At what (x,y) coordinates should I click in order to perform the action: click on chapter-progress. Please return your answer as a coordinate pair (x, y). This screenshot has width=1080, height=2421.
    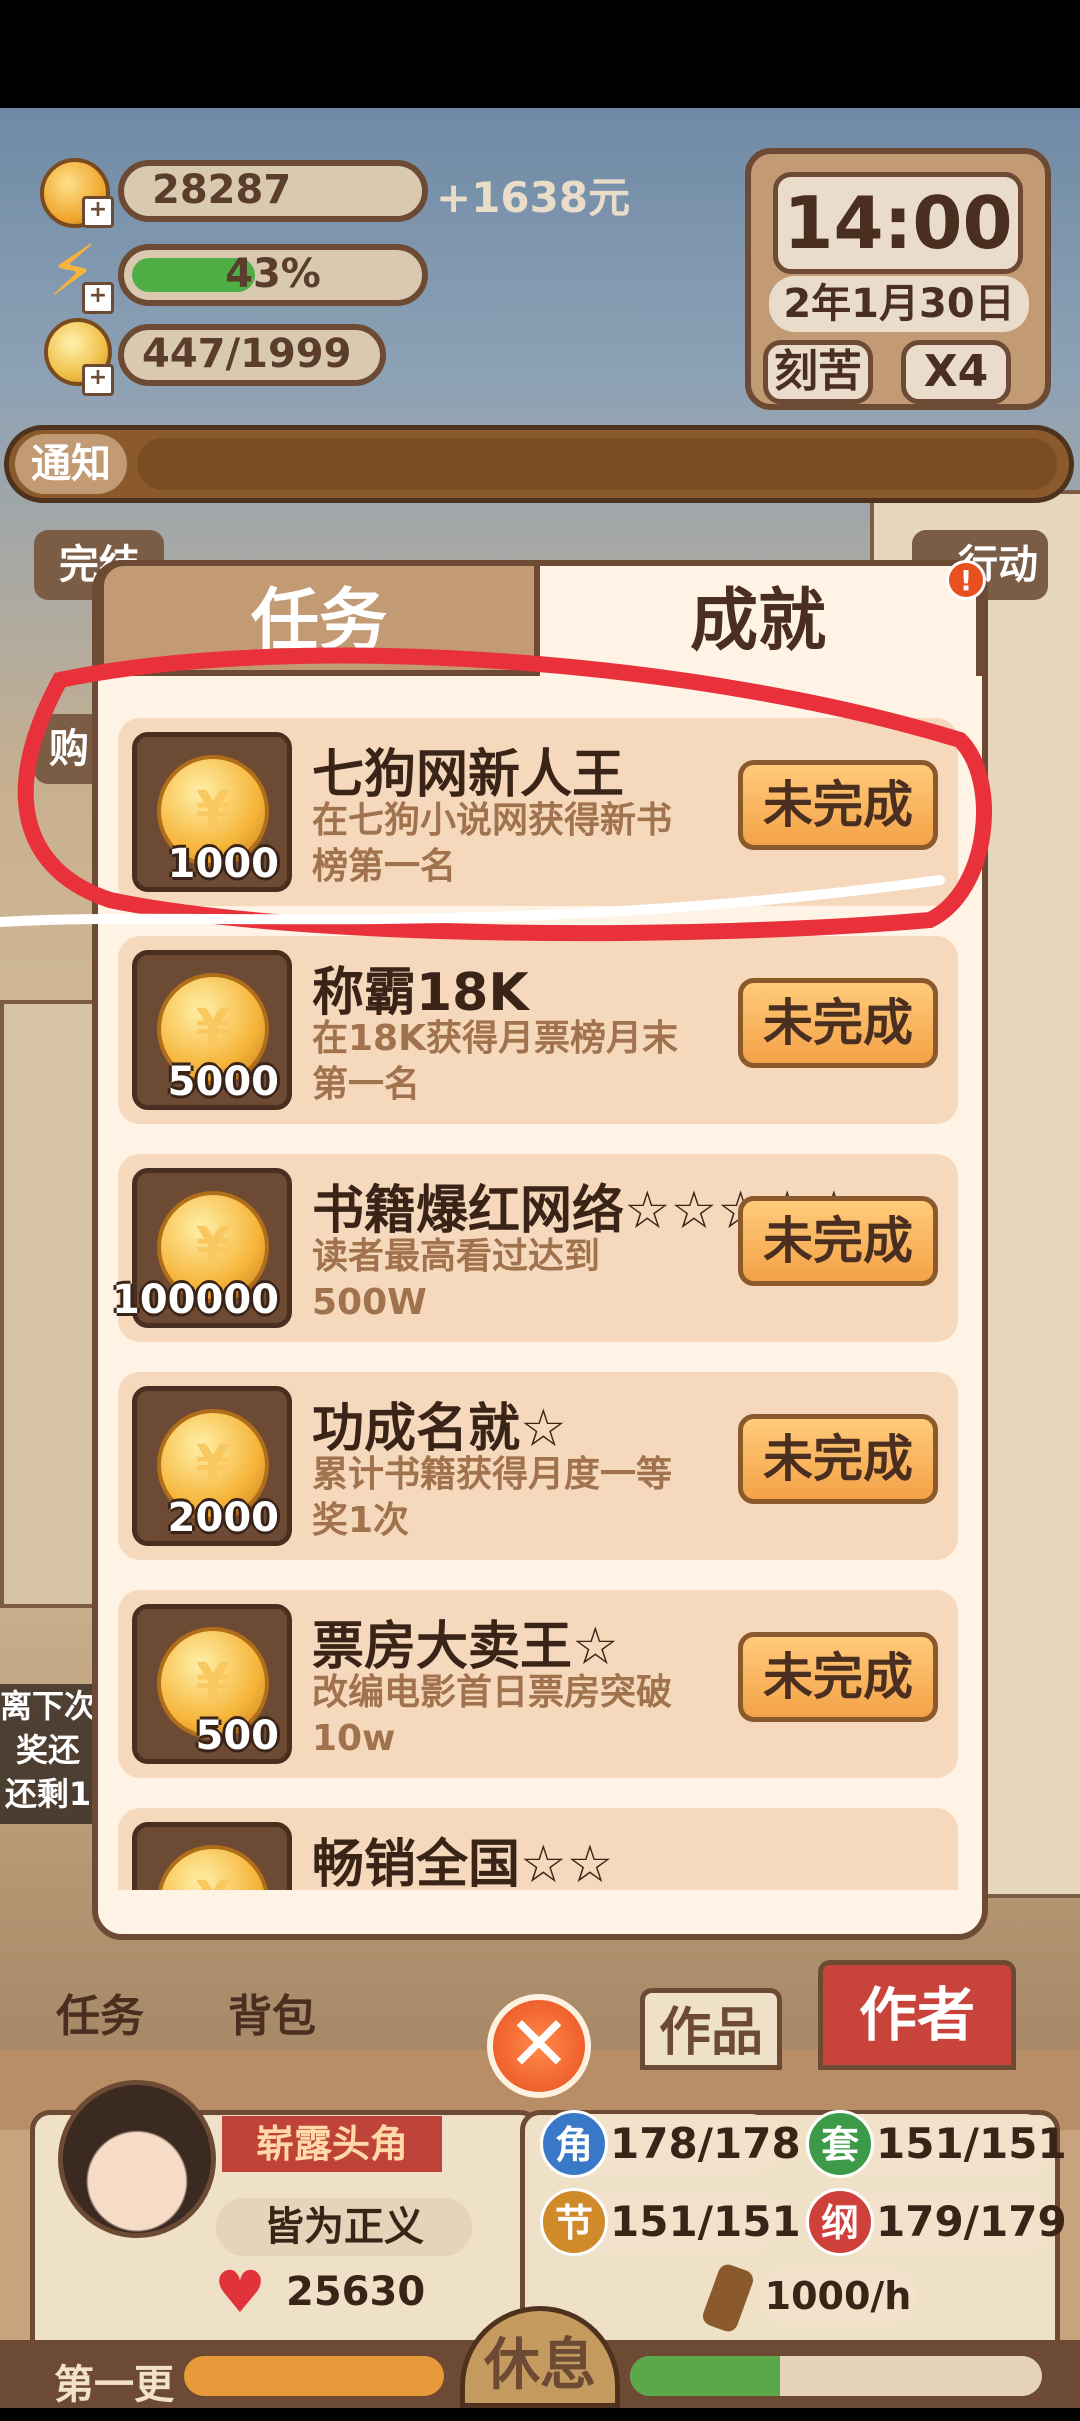
    Looking at the image, I should click on (314, 2376).